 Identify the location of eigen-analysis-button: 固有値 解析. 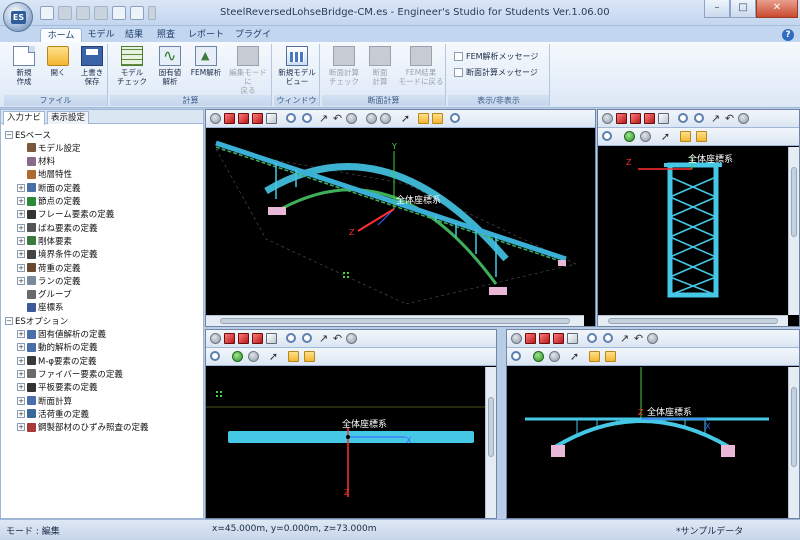
(170, 66).